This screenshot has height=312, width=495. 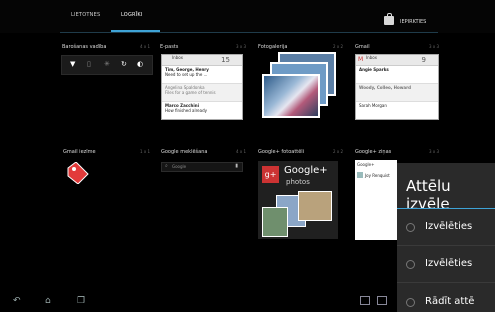 What do you see at coordinates (446, 208) in the screenshot?
I see `dialog-title-divider` at bounding box center [446, 208].